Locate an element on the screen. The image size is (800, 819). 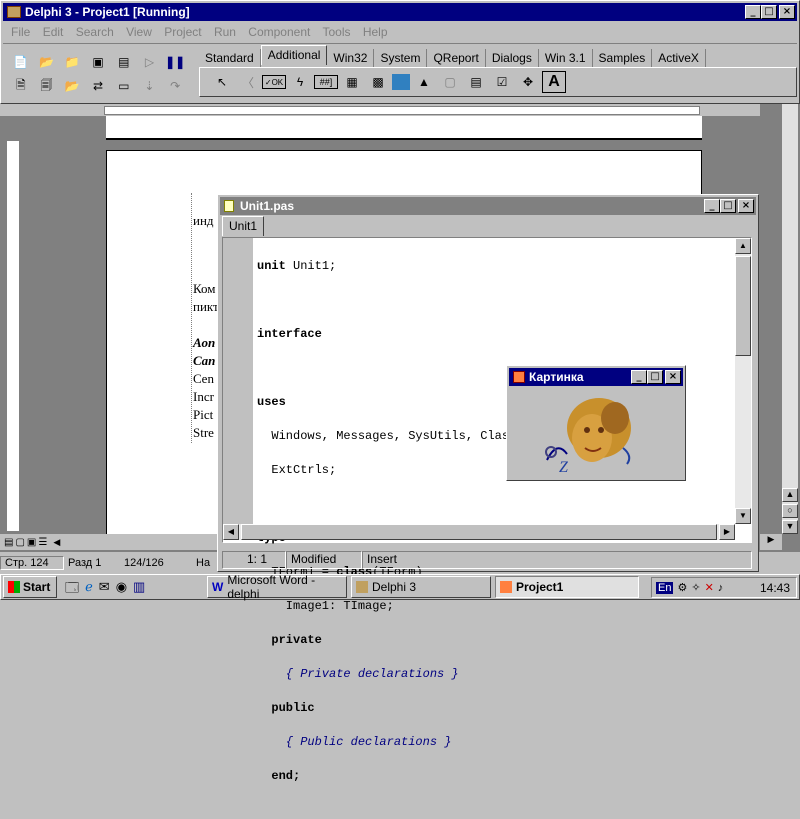
tray-icon-3: ✕ is located at coordinates (709, 587).